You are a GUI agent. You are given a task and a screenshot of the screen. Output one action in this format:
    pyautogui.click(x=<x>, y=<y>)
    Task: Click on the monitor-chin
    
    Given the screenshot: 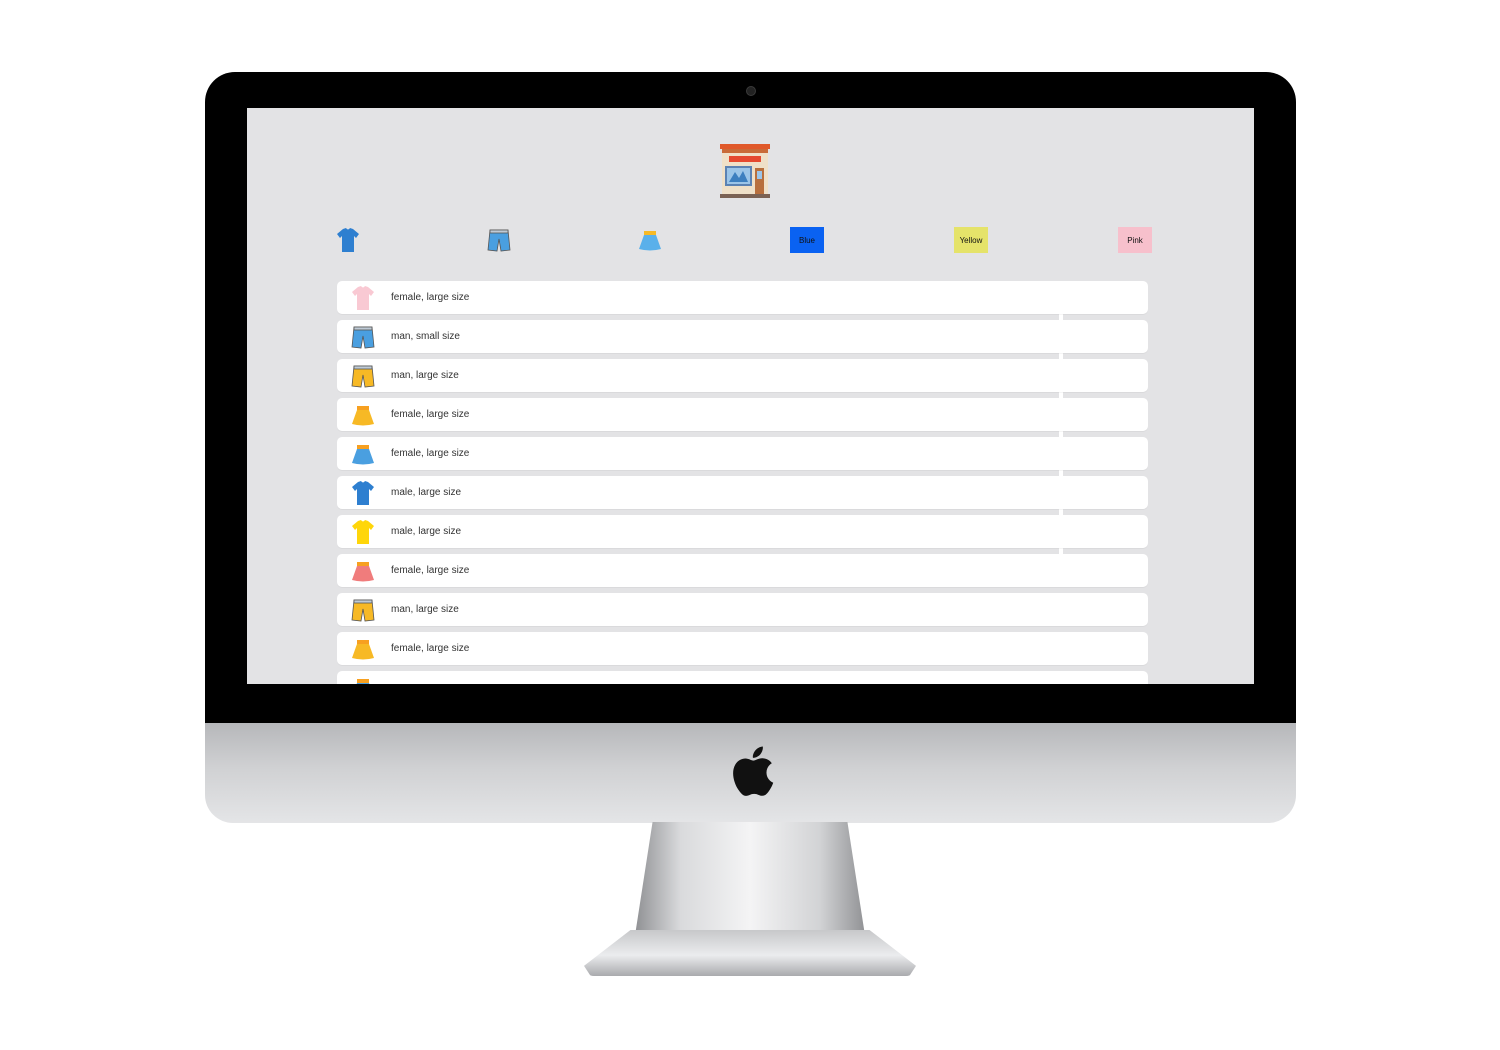 What is the action you would take?
    pyautogui.click(x=750, y=773)
    